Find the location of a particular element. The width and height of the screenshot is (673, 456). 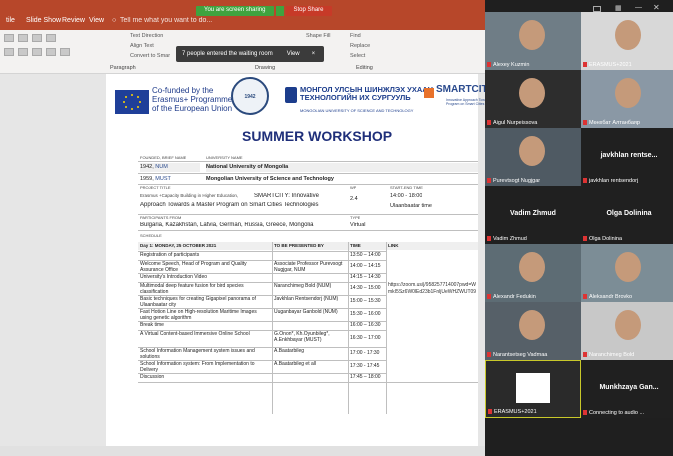

participant-display-name: Vadim Zhmud is located at coordinates (533, 213).